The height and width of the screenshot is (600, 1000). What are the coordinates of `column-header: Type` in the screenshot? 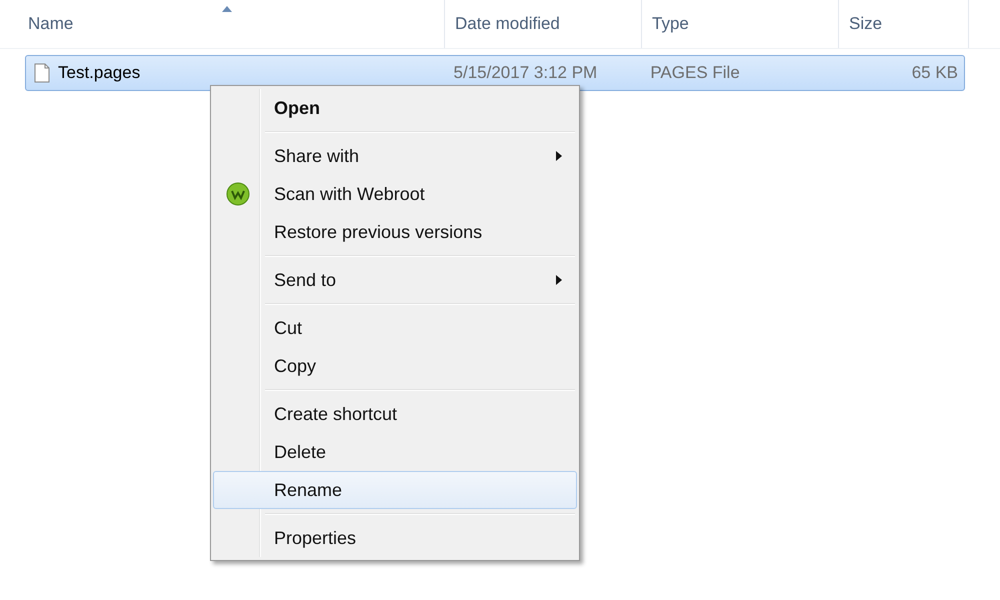 It's located at (740, 24).